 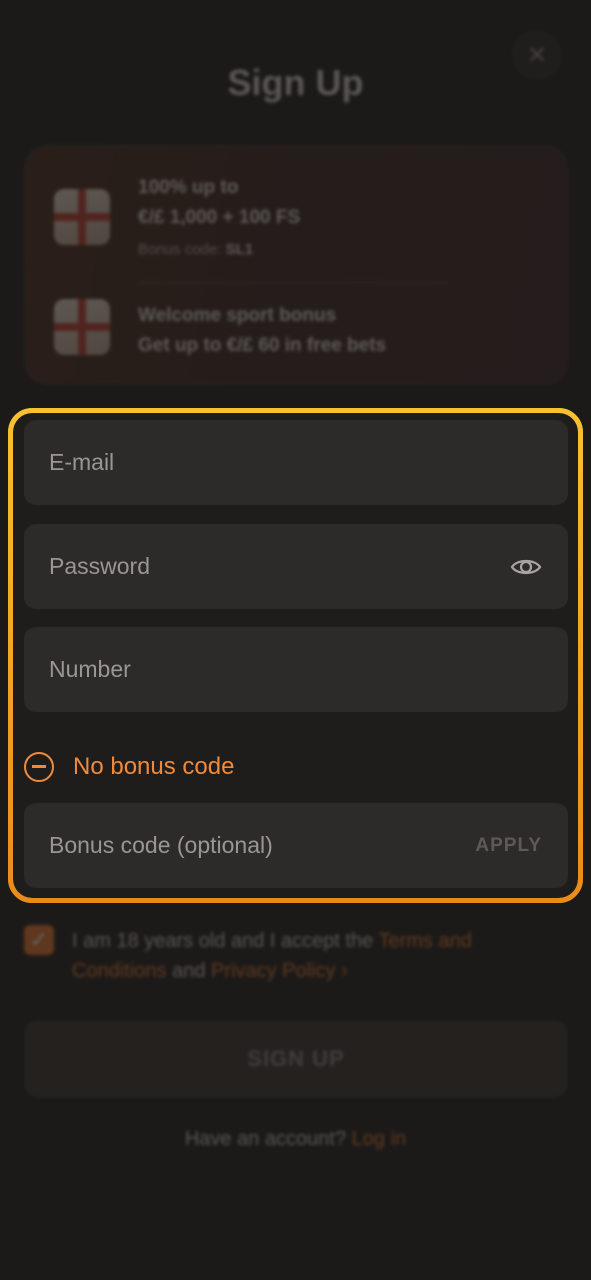 I want to click on eye-icon, so click(x=526, y=567).